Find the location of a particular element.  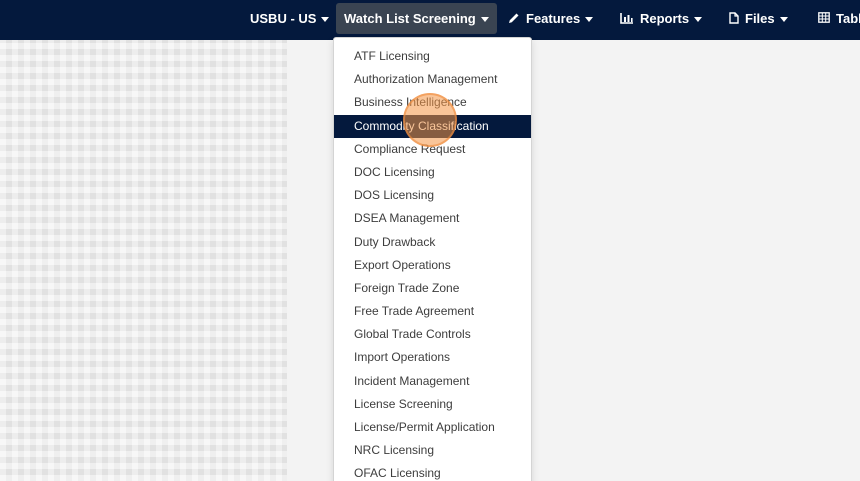

table-icon is located at coordinates (824, 18).